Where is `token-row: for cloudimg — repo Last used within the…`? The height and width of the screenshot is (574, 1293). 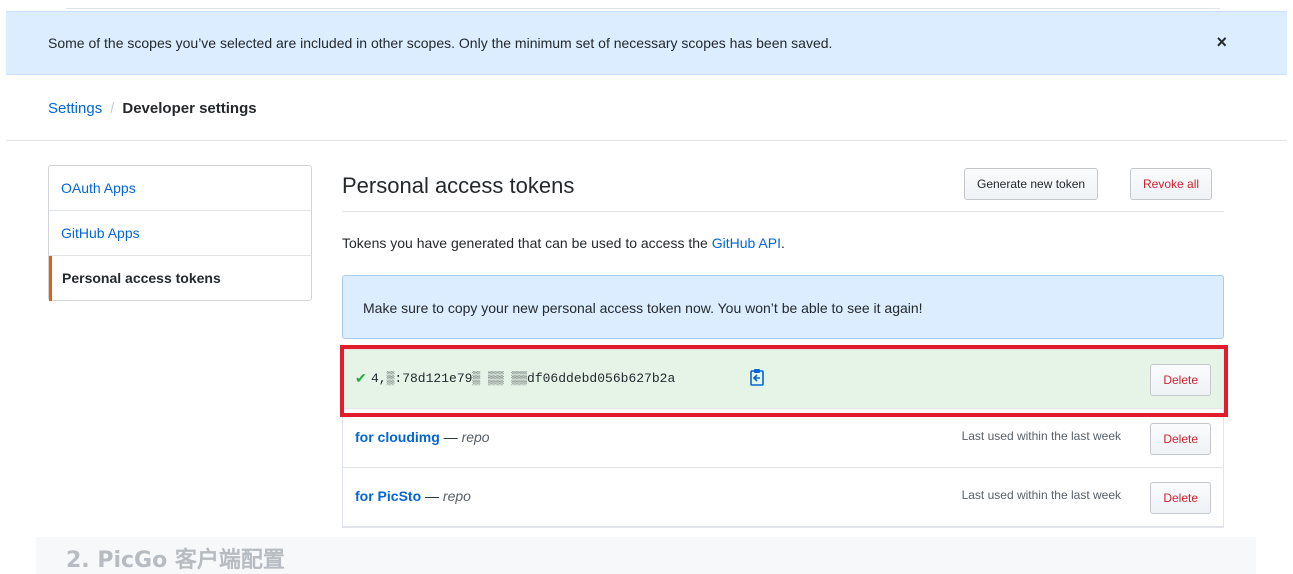 token-row: for cloudimg — repo Last used within the… is located at coordinates (783, 438).